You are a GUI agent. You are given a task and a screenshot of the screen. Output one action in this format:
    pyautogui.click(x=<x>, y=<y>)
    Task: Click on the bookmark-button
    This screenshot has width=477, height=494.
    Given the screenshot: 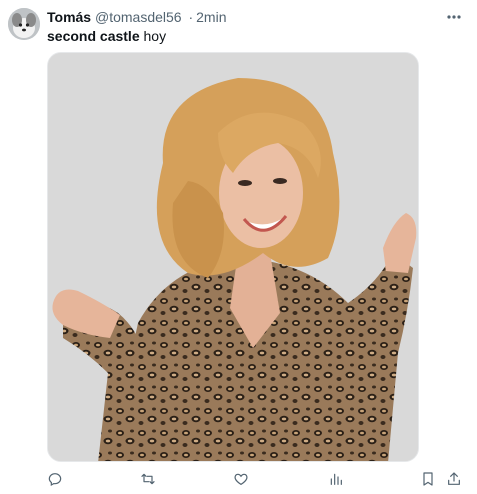 What is the action you would take?
    pyautogui.click(x=428, y=479)
    